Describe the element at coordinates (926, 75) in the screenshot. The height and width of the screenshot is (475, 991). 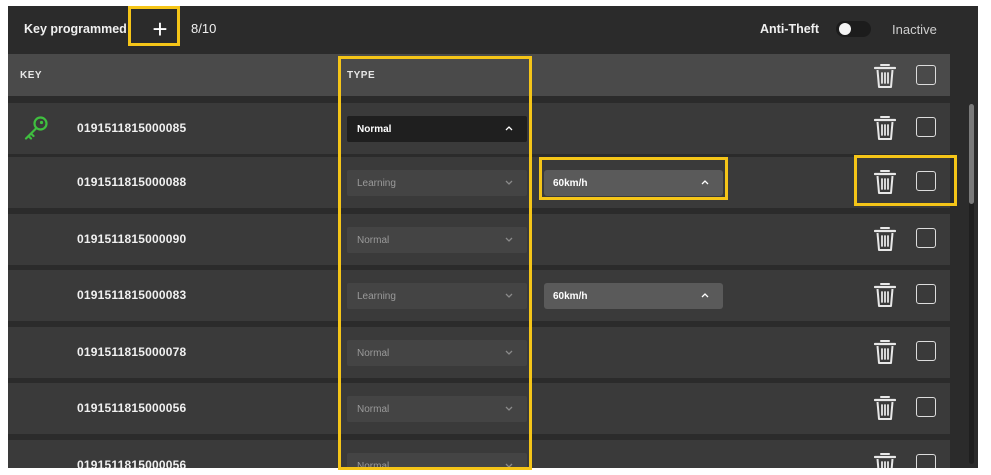
I see `select-all-checkbox` at that location.